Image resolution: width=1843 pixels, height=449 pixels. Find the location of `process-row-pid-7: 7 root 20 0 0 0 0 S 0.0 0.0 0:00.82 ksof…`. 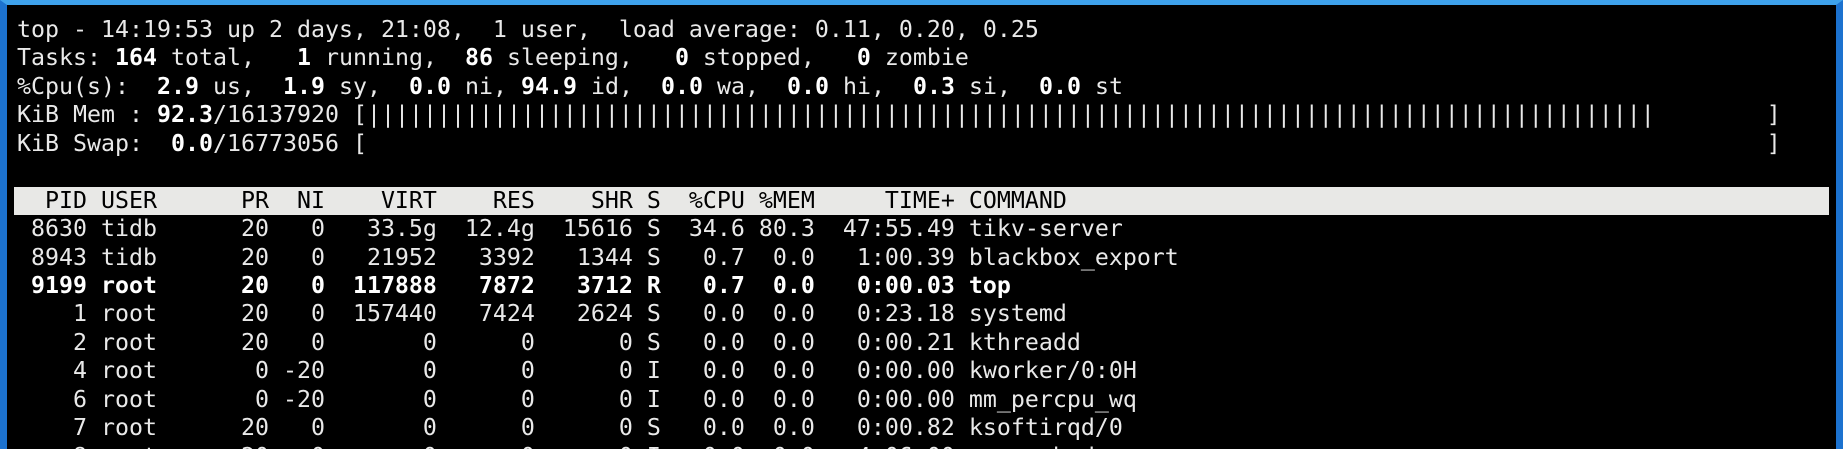

process-row-pid-7: 7 root 20 0 0 0 0 S 0.0 0.0 0:00.82 ksof… is located at coordinates (570, 428).